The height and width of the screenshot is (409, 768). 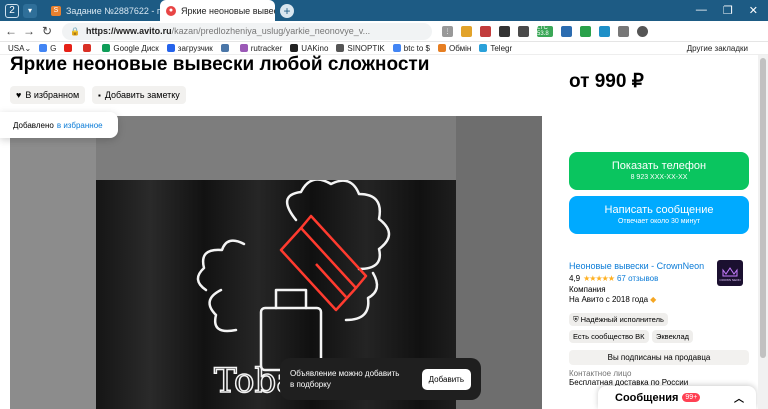 I want to click on telegram-icon, so click(x=483, y=48).